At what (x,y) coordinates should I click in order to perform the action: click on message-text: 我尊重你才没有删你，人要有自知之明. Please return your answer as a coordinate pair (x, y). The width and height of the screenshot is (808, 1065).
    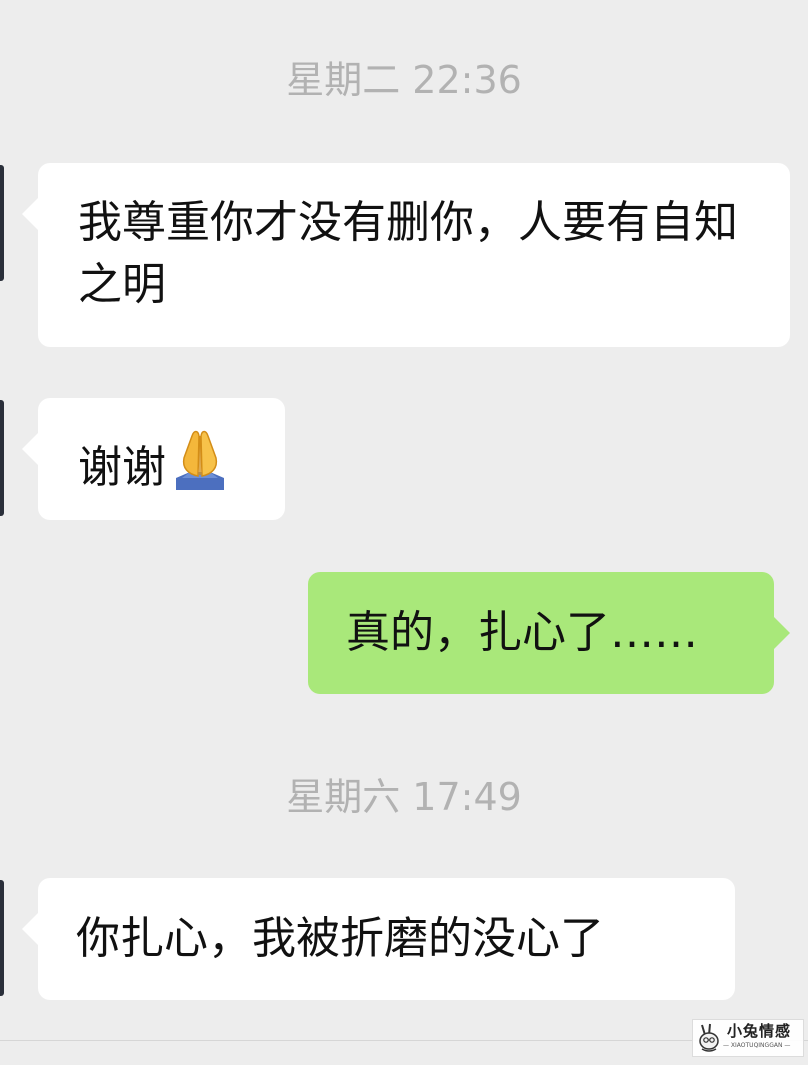
    Looking at the image, I should click on (408, 253).